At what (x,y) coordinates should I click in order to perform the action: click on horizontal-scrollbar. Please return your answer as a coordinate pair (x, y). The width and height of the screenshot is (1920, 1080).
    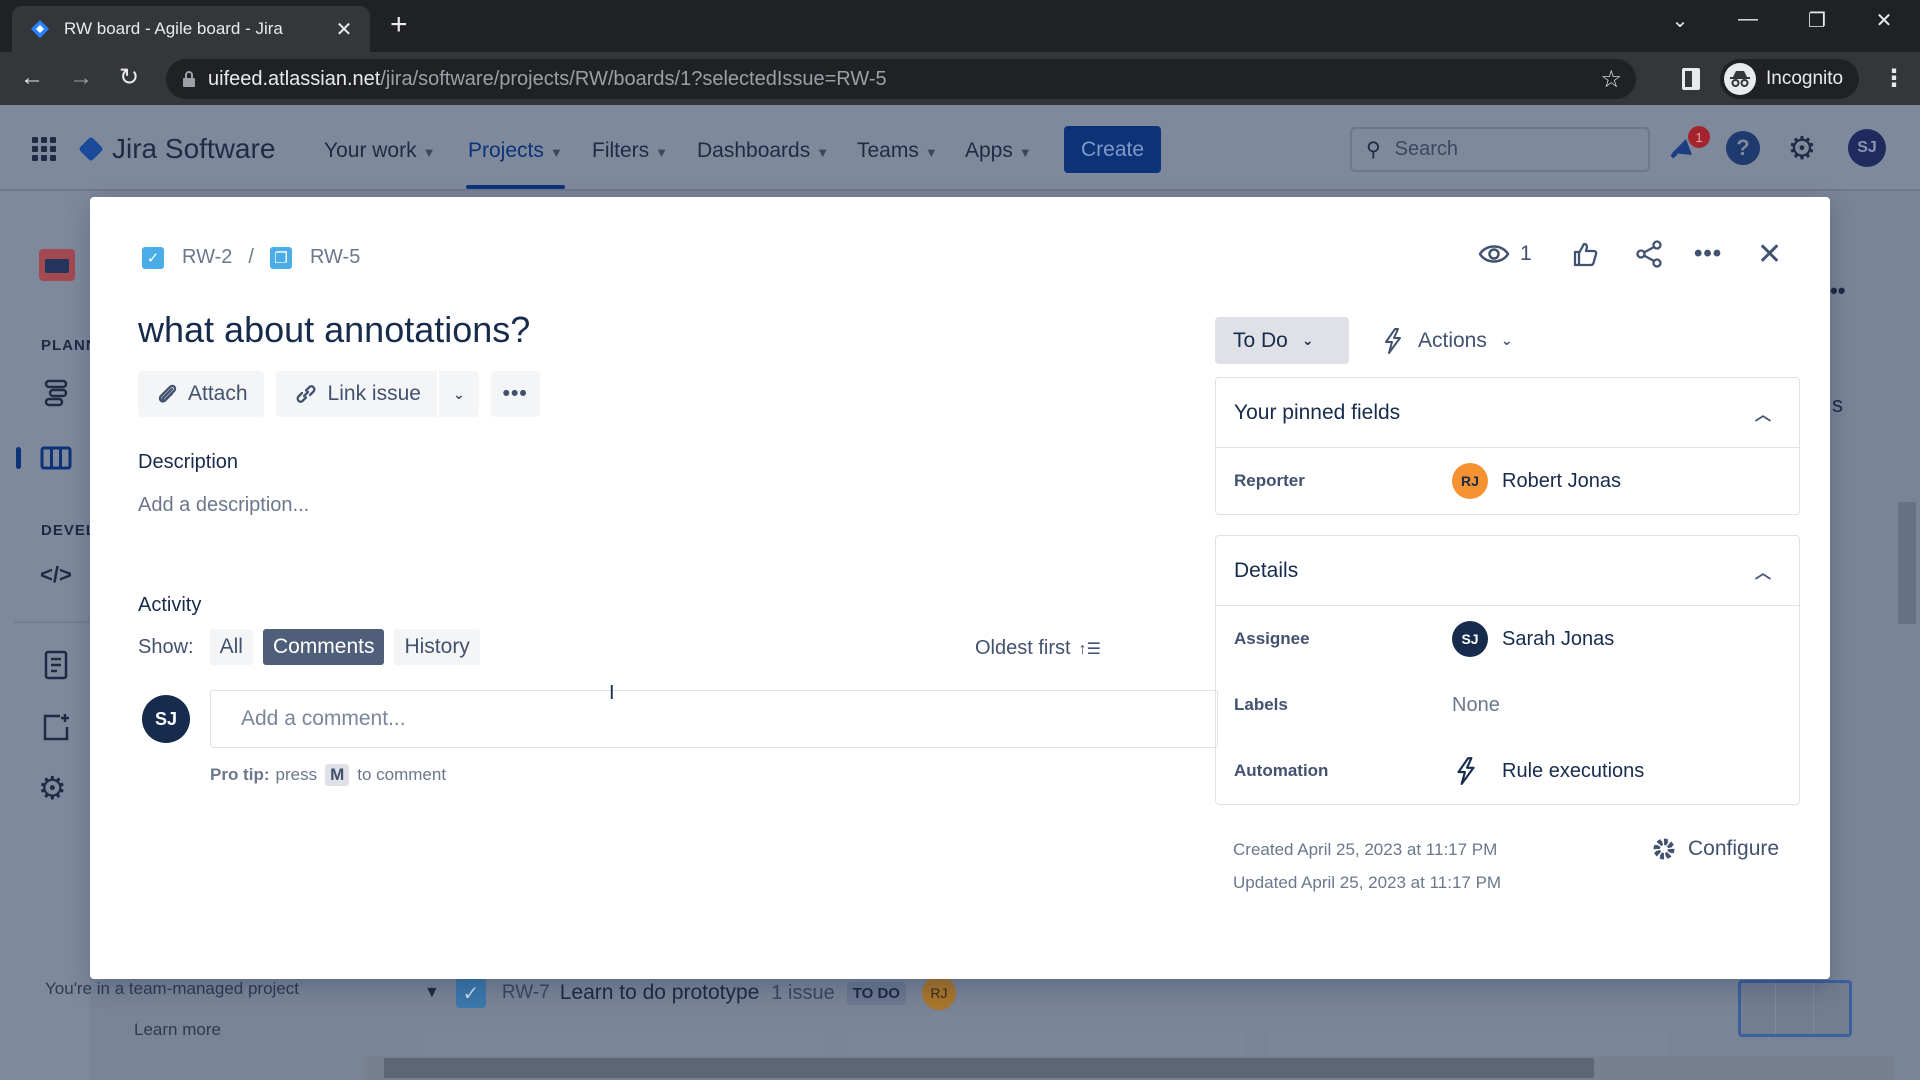
    Looking at the image, I should click on (1129, 1068).